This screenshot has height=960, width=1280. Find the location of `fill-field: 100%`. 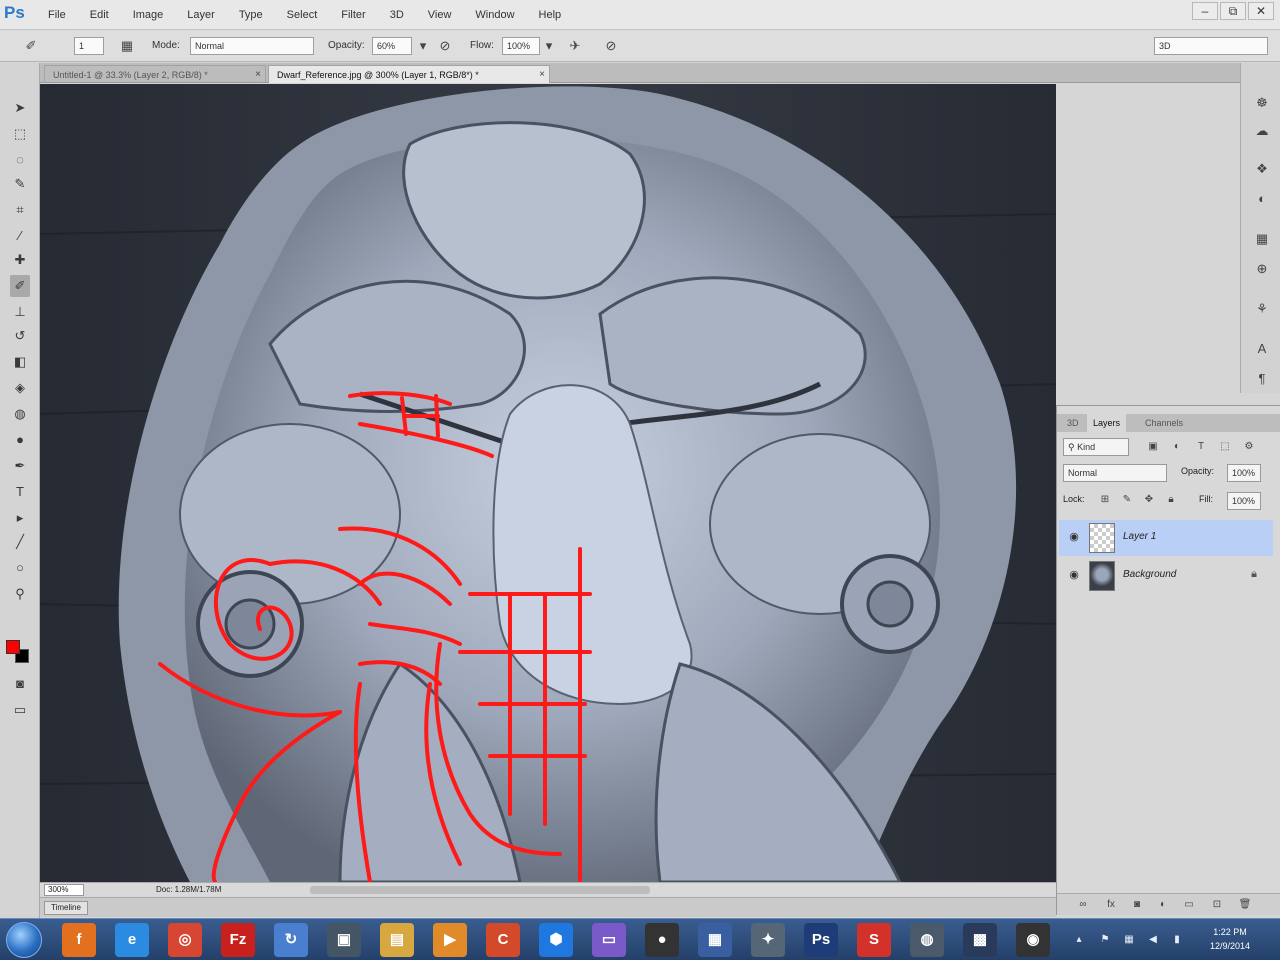

fill-field: 100% is located at coordinates (1244, 501).